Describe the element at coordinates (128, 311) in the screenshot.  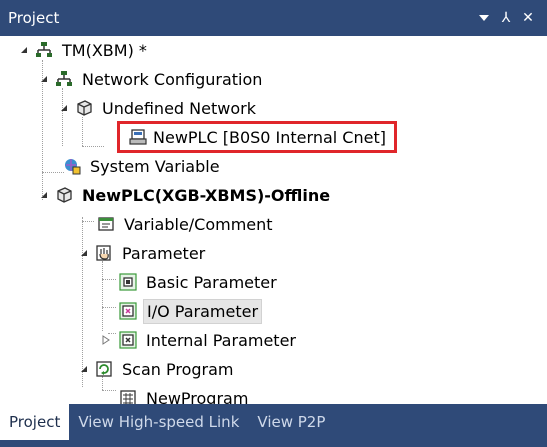
I see `io-parameter-icon` at that location.